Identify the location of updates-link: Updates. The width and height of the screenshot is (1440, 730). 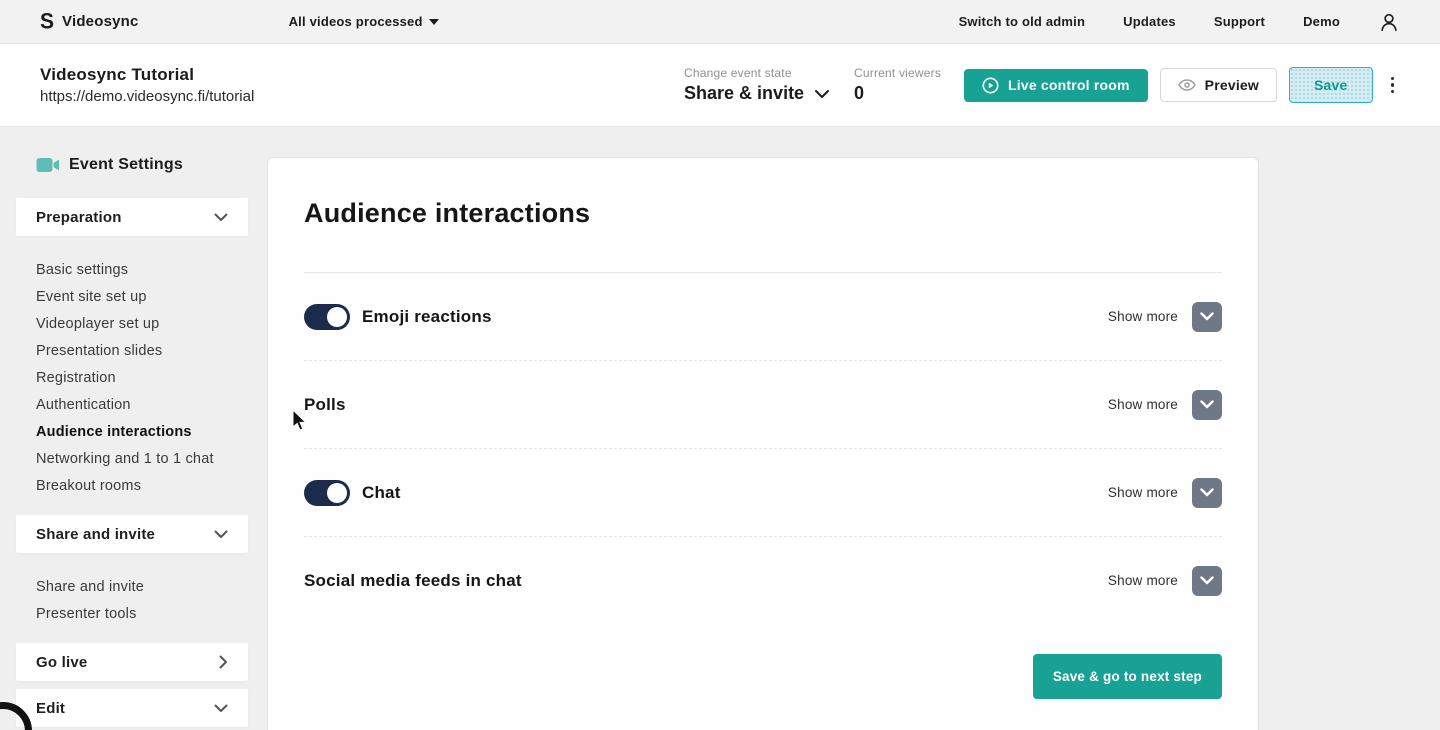
(1149, 21).